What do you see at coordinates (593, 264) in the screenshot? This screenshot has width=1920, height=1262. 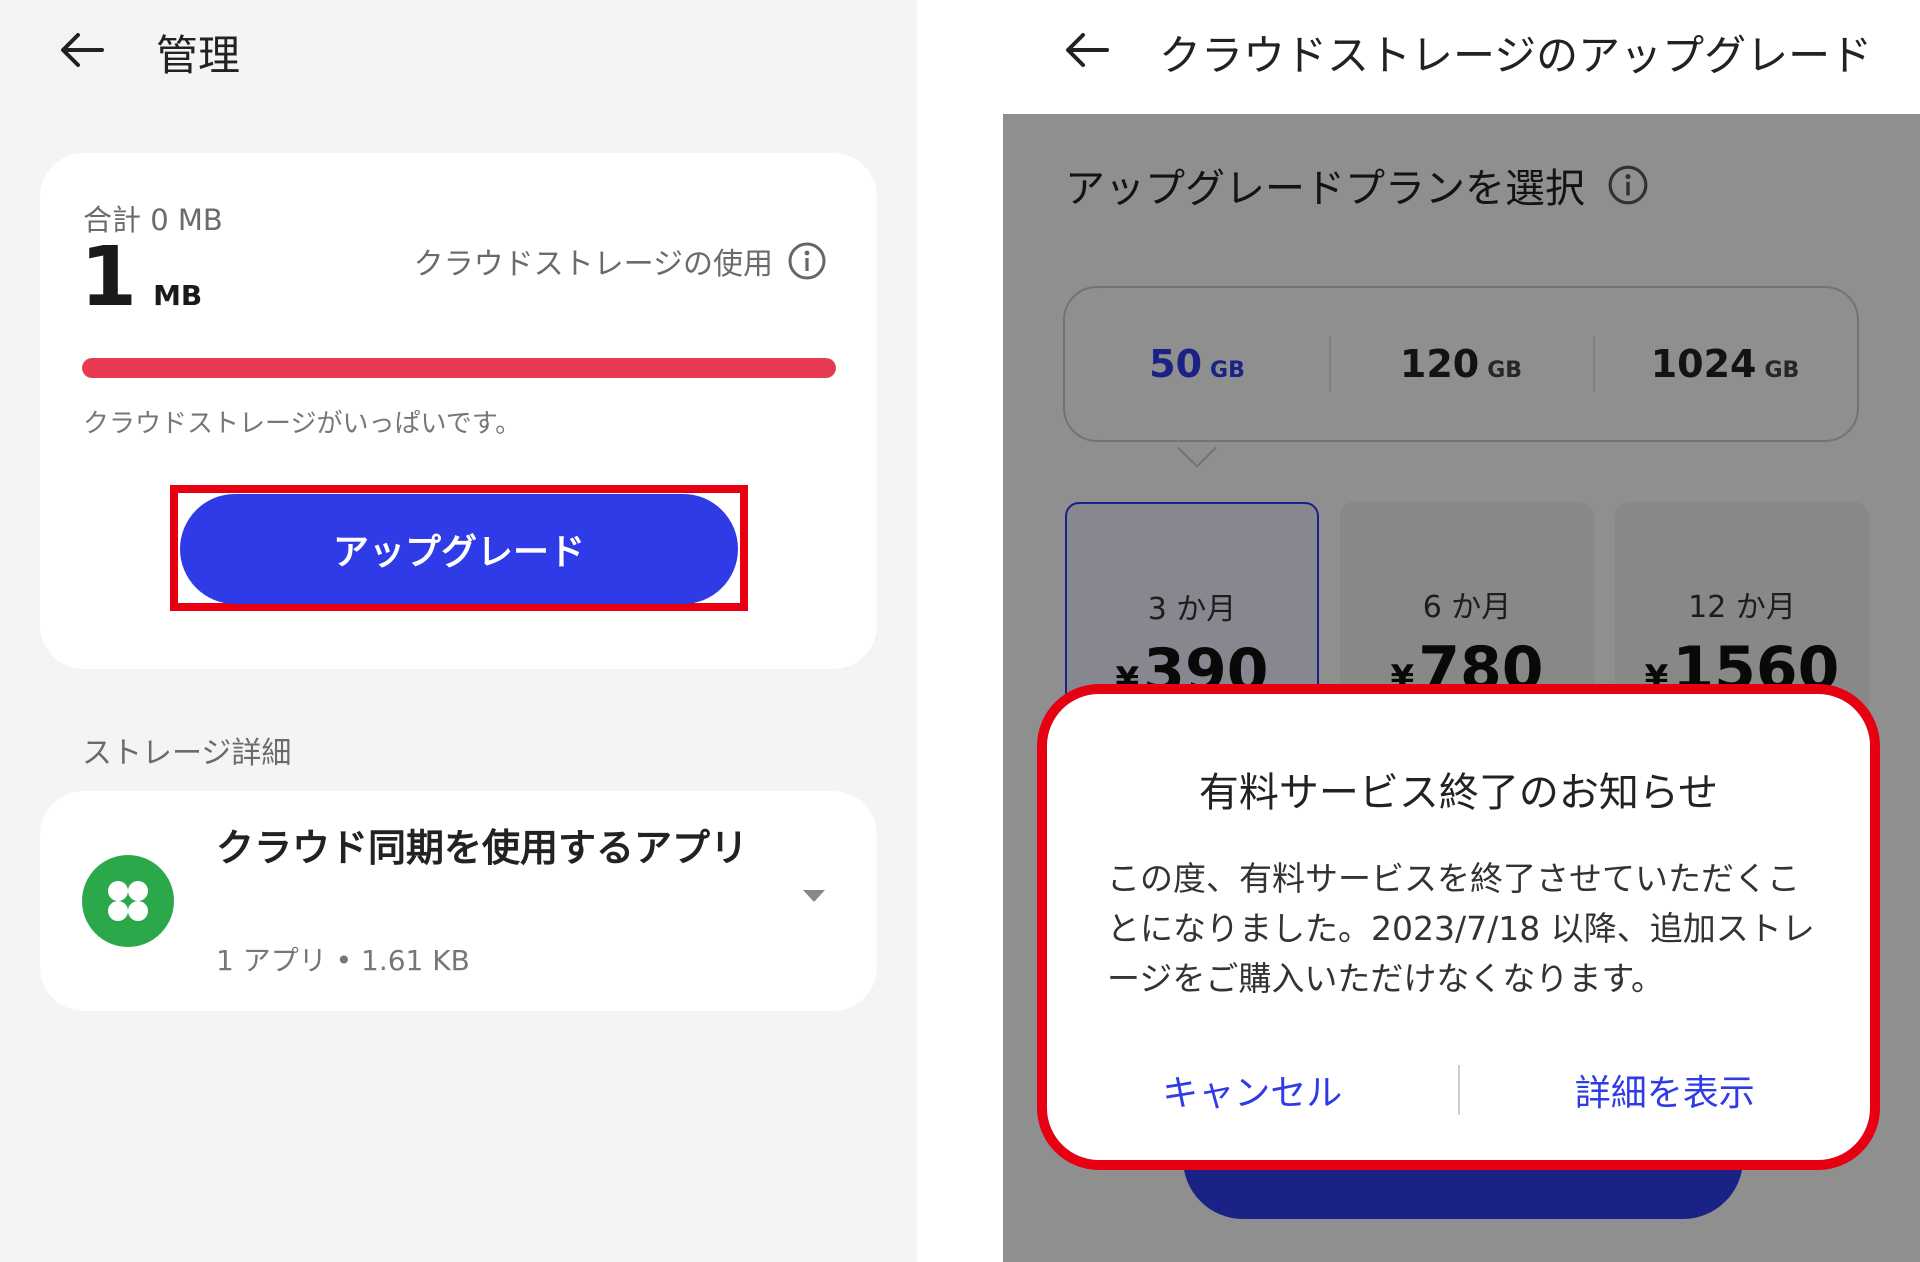 I see `usage-title-label: クラウドストレージの使用` at bounding box center [593, 264].